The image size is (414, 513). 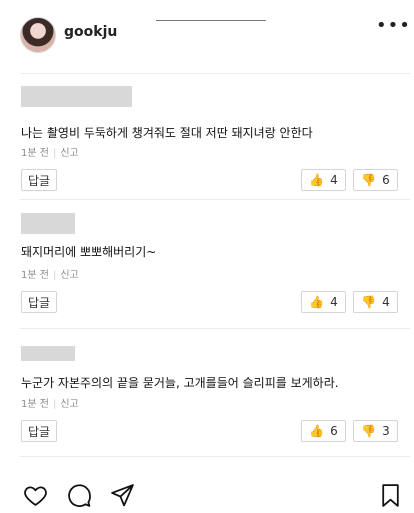 What do you see at coordinates (390, 495) in the screenshot?
I see `bookmark-icon` at bounding box center [390, 495].